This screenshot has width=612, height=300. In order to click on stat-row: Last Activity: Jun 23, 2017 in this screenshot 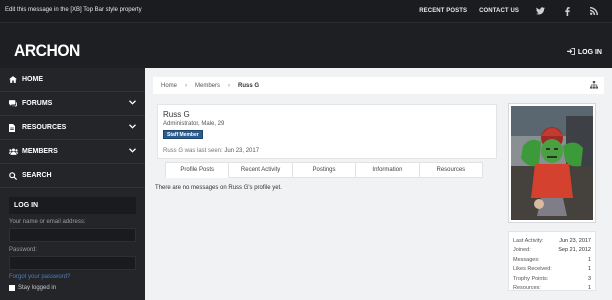, I will do `click(552, 241)`.